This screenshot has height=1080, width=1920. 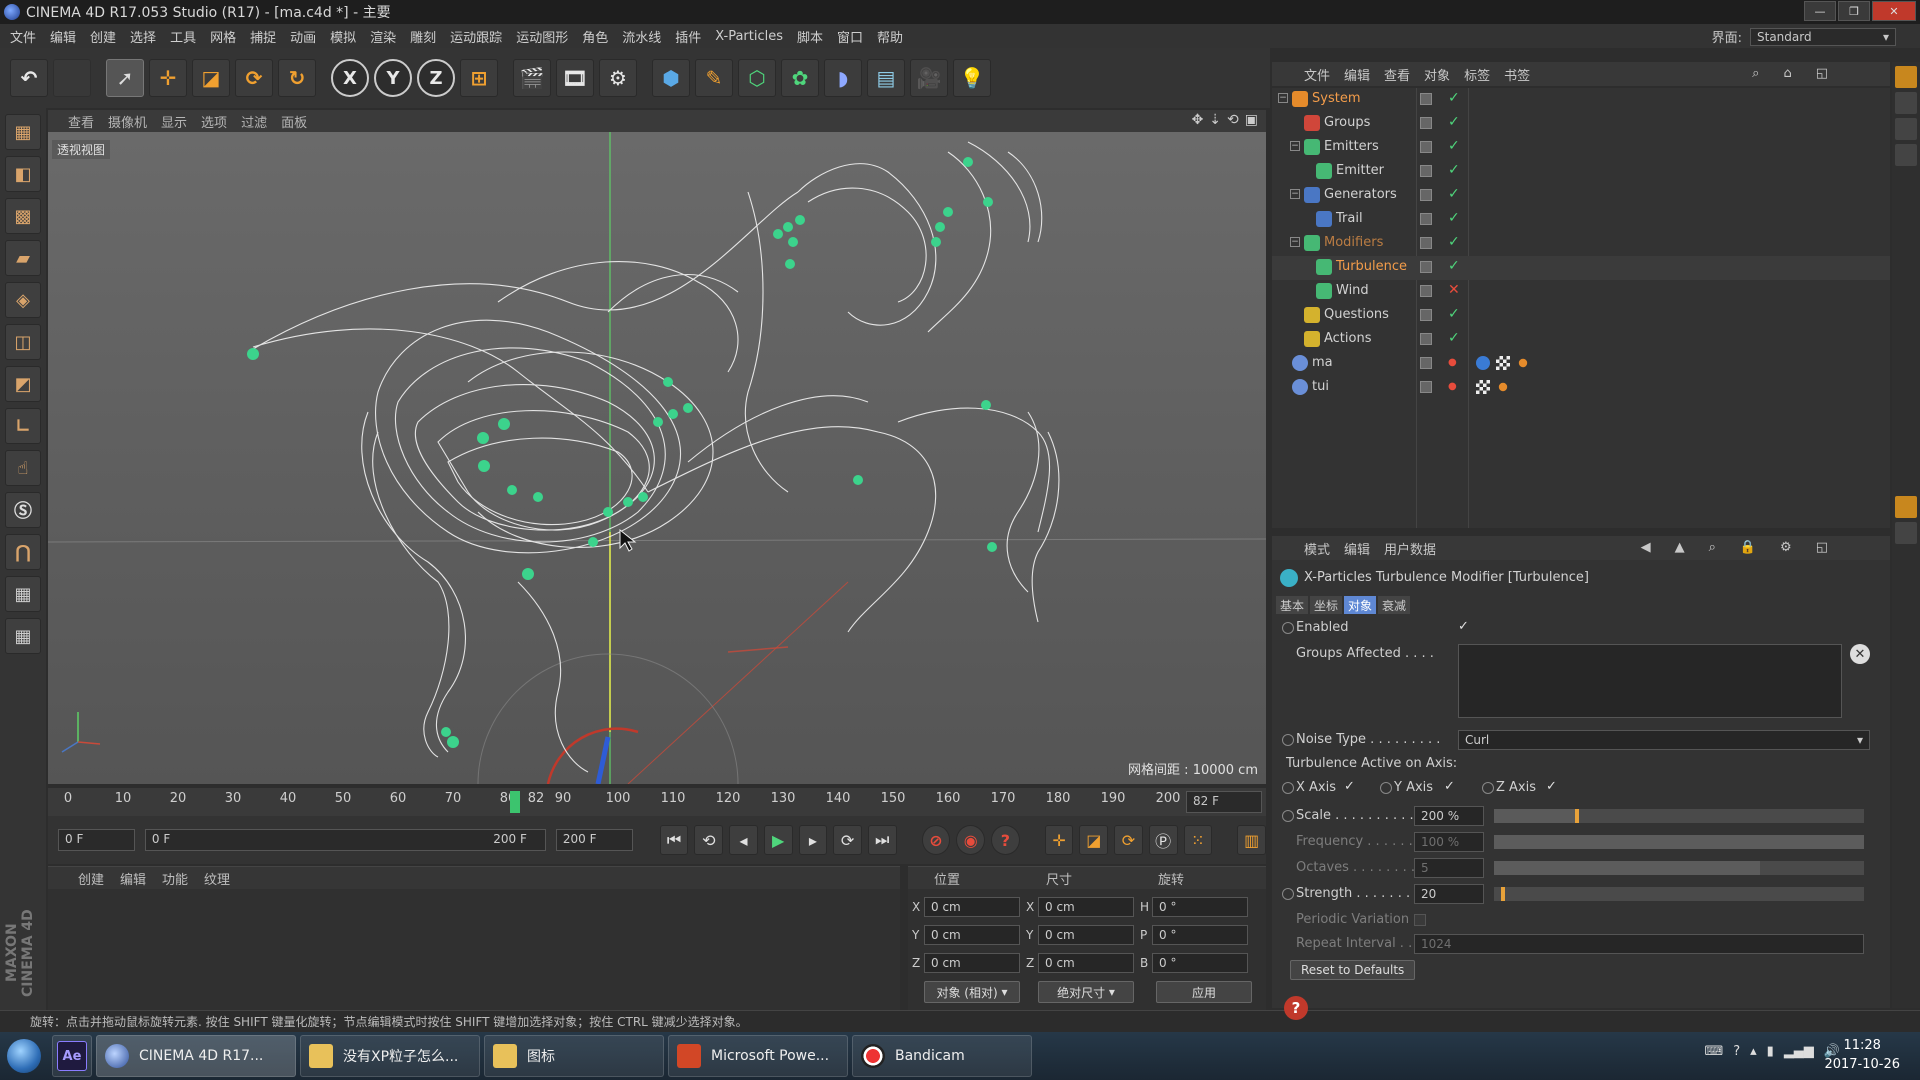 What do you see at coordinates (1581, 388) in the screenshot?
I see `object-row-tui: tui ●` at bounding box center [1581, 388].